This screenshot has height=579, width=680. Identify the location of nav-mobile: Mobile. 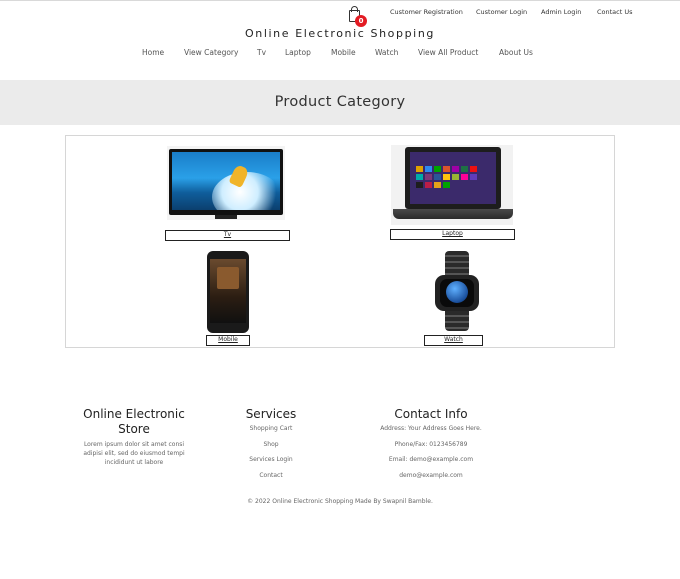
(343, 52).